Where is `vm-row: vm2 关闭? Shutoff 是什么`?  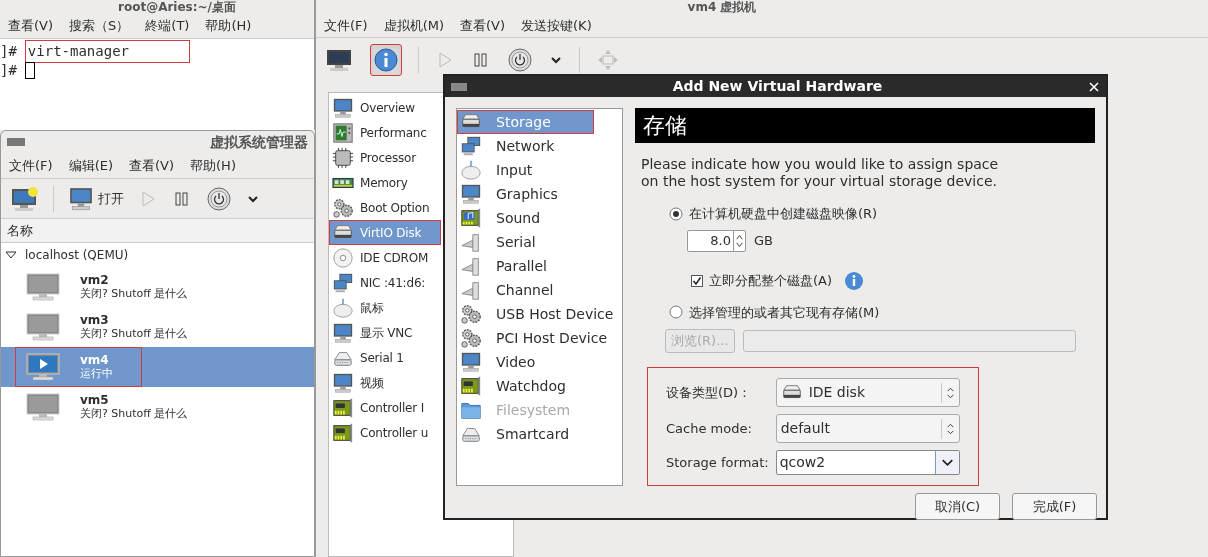 vm-row: vm2 关闭? Shutoff 是什么 is located at coordinates (157, 287).